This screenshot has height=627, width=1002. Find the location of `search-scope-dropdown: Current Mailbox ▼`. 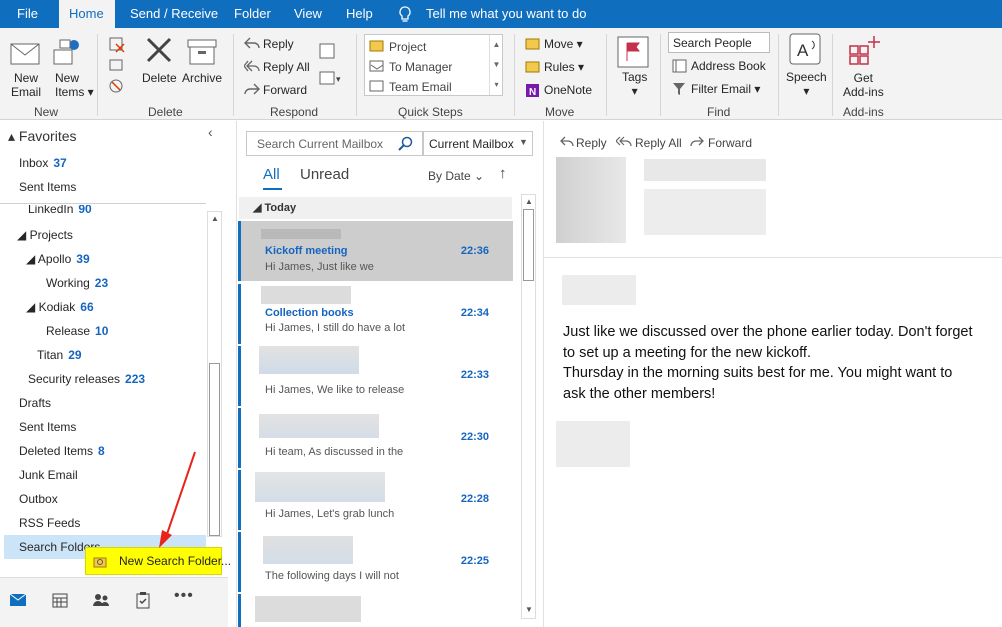

search-scope-dropdown: Current Mailbox ▼ is located at coordinates (478, 143).